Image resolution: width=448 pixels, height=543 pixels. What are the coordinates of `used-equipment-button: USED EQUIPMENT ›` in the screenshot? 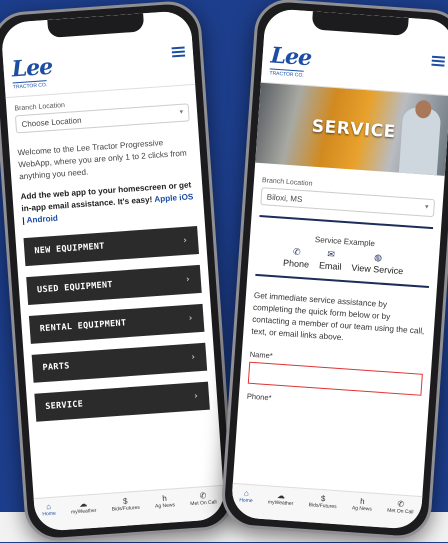 It's located at (114, 285).